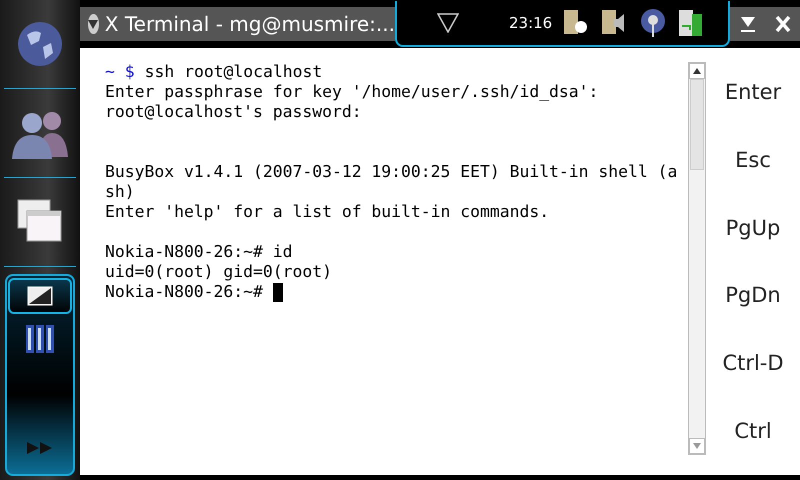 The width and height of the screenshot is (800, 480). Describe the element at coordinates (530, 23) in the screenshot. I see `clock-time: 23:16` at that location.